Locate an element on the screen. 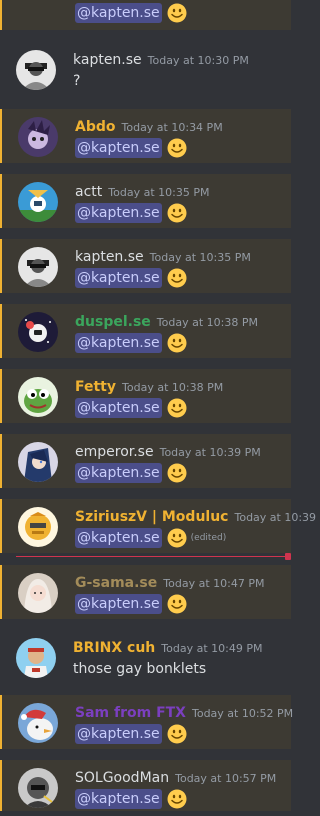 The width and height of the screenshot is (320, 816). message-text: those gay bonklets is located at coordinates (140, 669).